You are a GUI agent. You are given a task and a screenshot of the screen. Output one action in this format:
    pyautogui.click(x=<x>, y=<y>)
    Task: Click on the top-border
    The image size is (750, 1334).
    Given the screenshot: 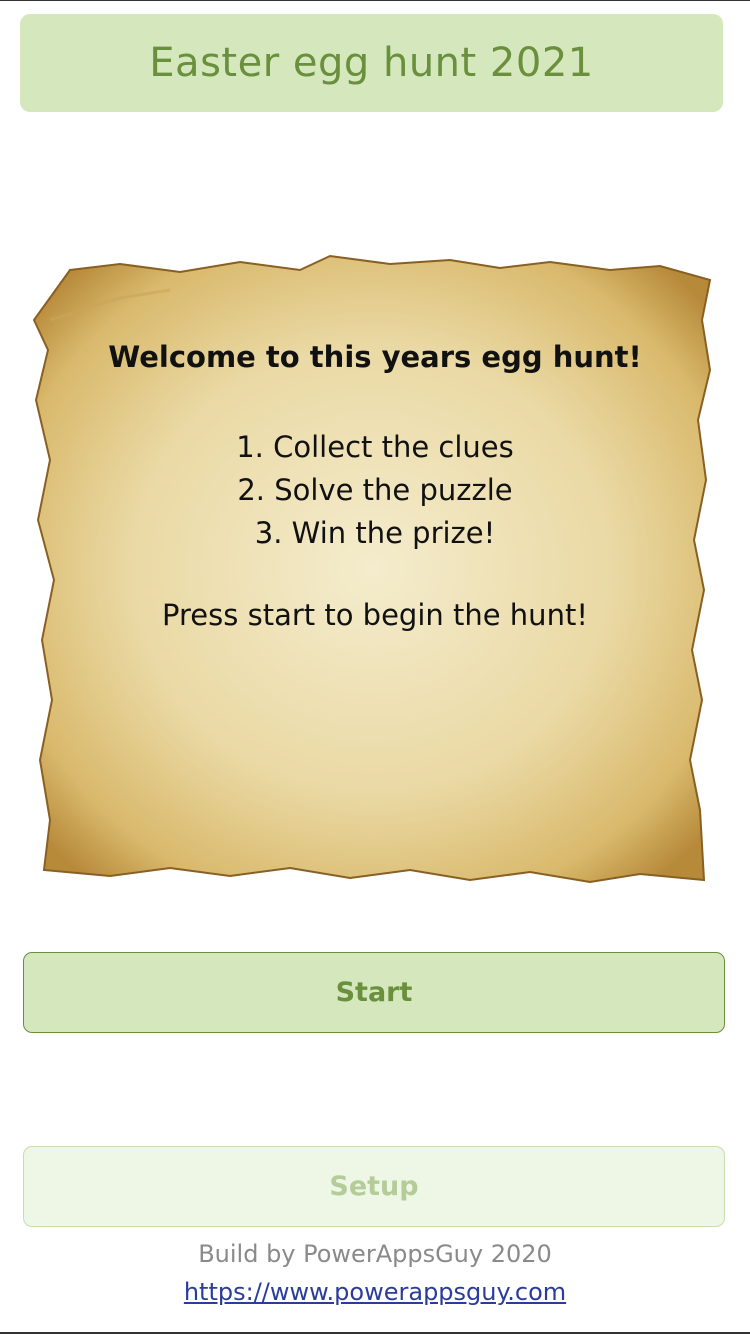 What is the action you would take?
    pyautogui.click(x=375, y=0)
    